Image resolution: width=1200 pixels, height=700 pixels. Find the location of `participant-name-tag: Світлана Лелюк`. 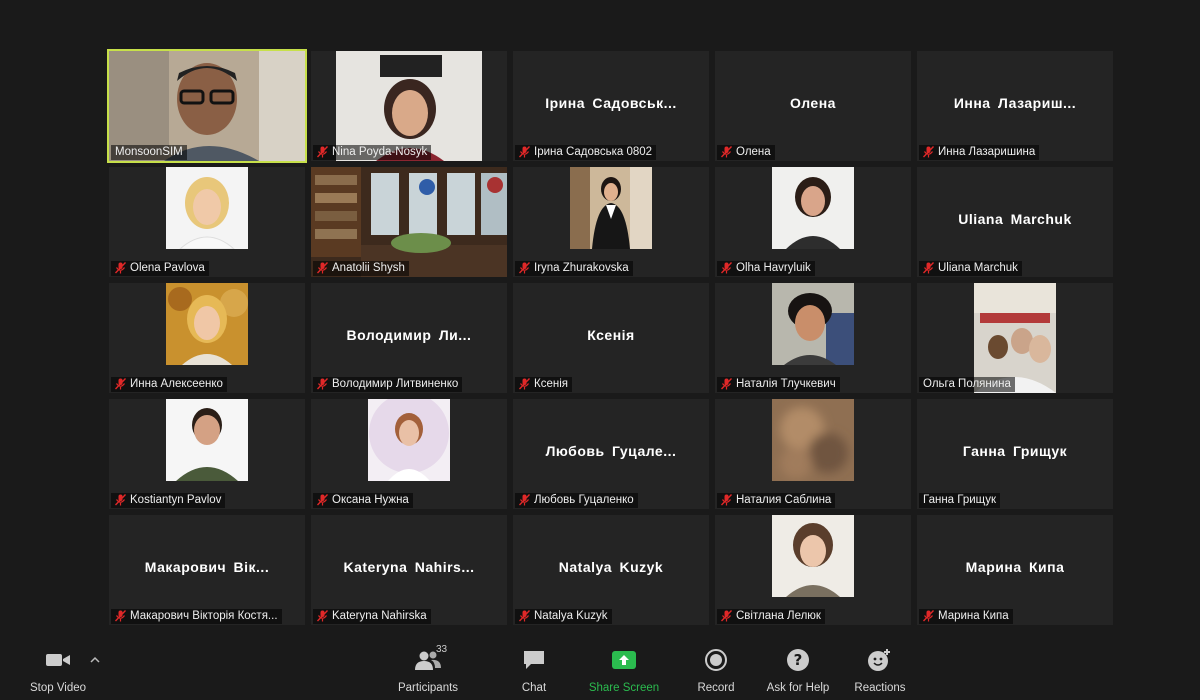

participant-name-tag: Світлана Лелюк is located at coordinates (771, 616).